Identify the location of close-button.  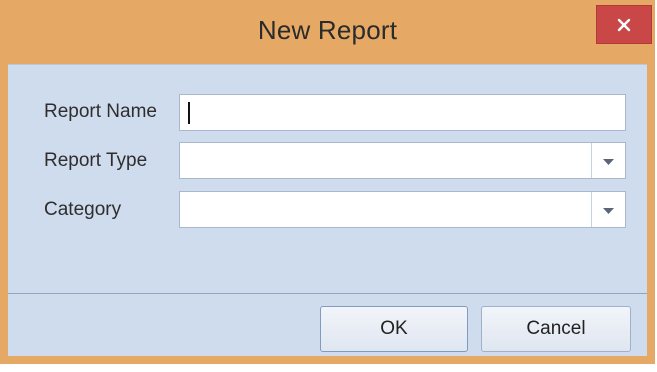
(624, 24).